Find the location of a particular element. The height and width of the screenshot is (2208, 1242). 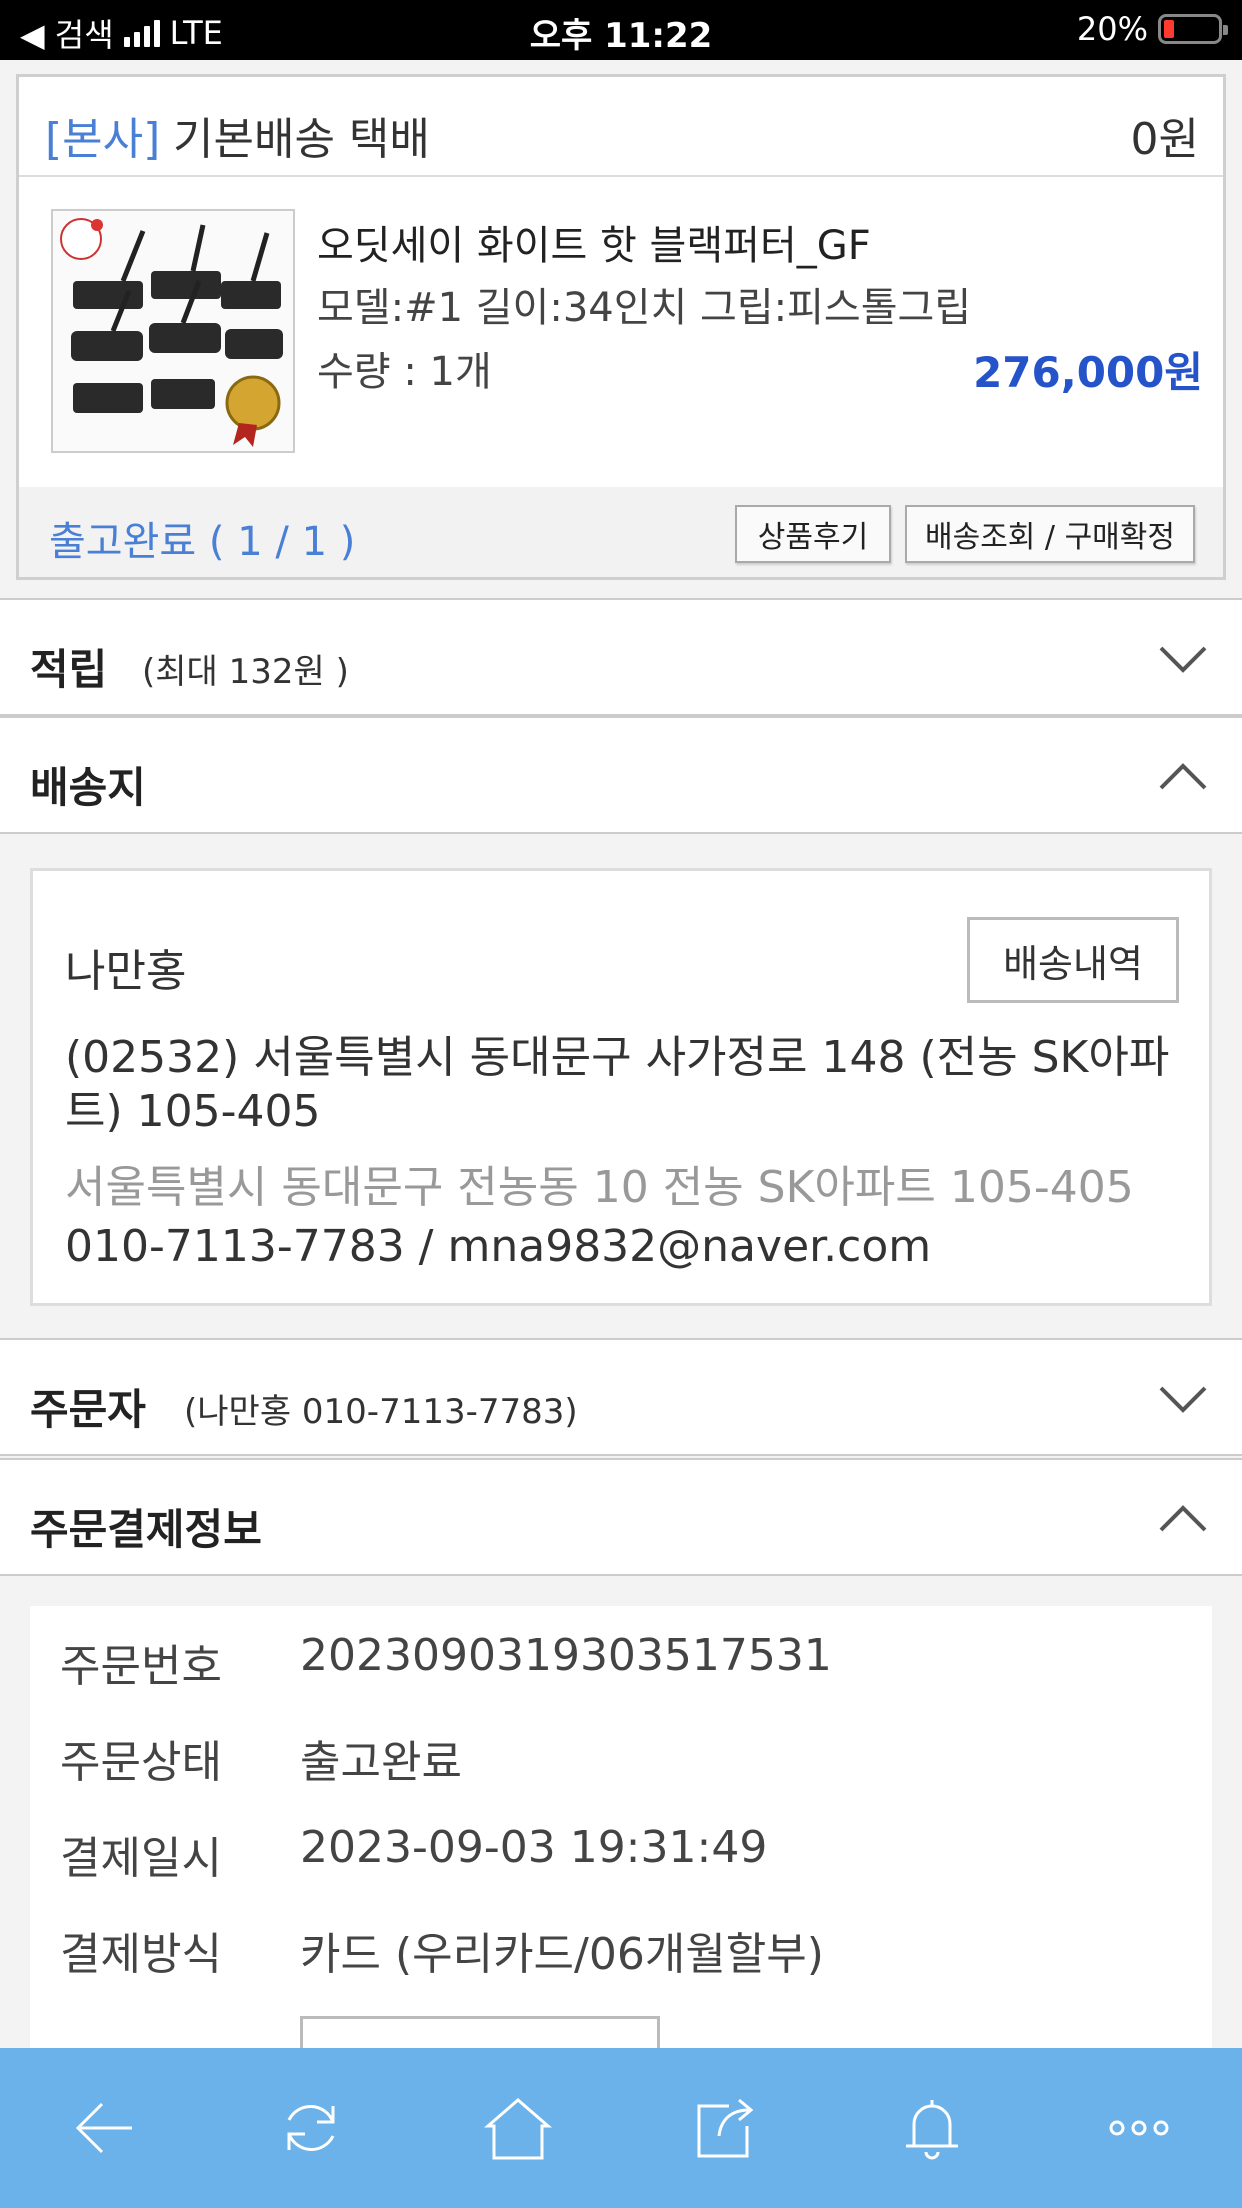

shipment-status: 출고완료 ( 1 / 1 ) is located at coordinates (202, 542).